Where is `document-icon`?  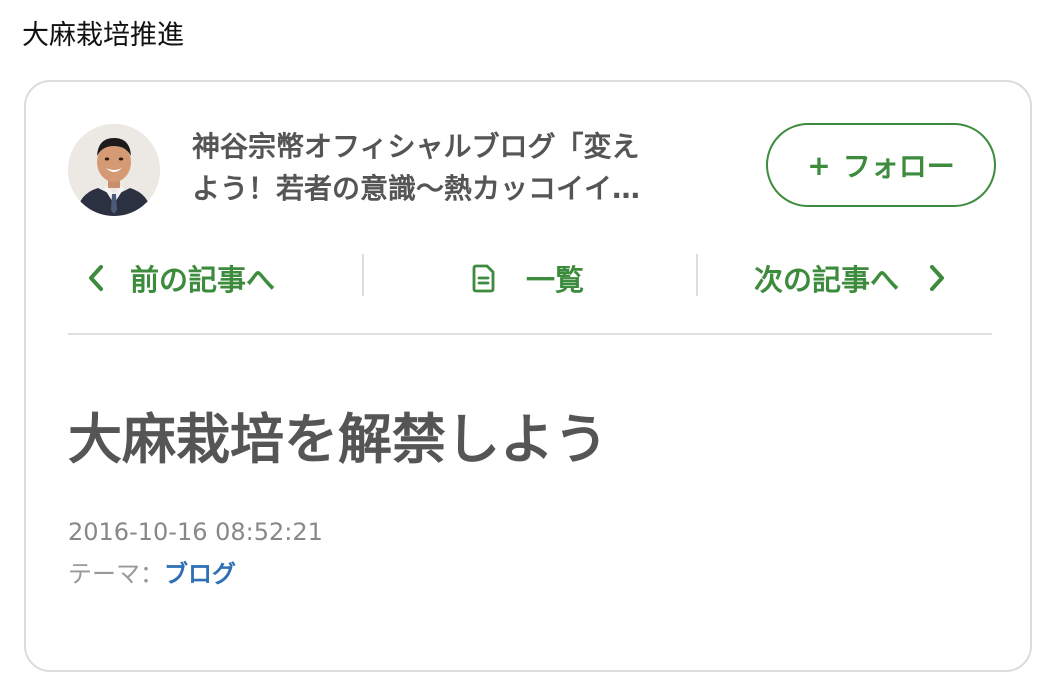 document-icon is located at coordinates (483, 278).